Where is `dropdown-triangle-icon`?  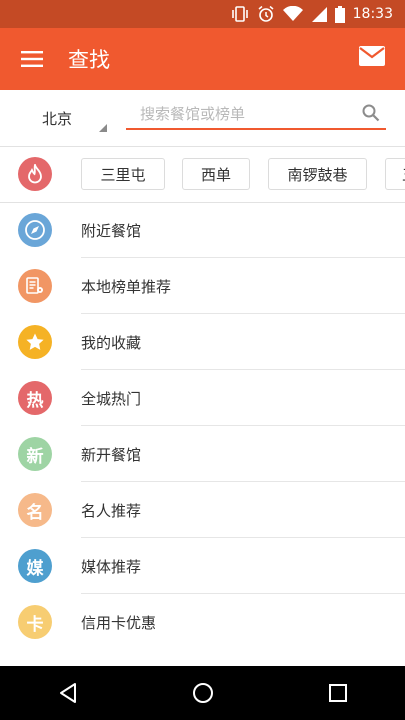
dropdown-triangle-icon is located at coordinates (103, 128).